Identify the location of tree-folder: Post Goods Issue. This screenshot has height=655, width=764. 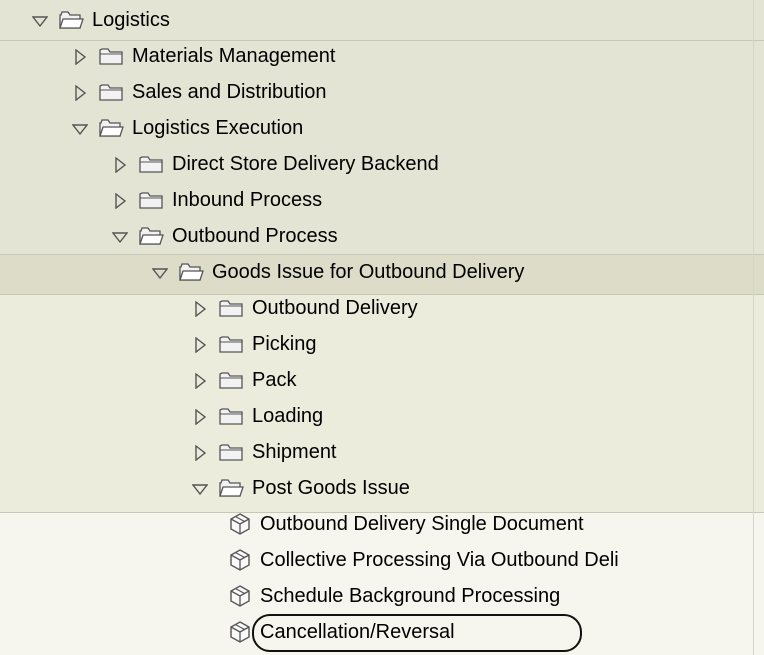
(300, 488).